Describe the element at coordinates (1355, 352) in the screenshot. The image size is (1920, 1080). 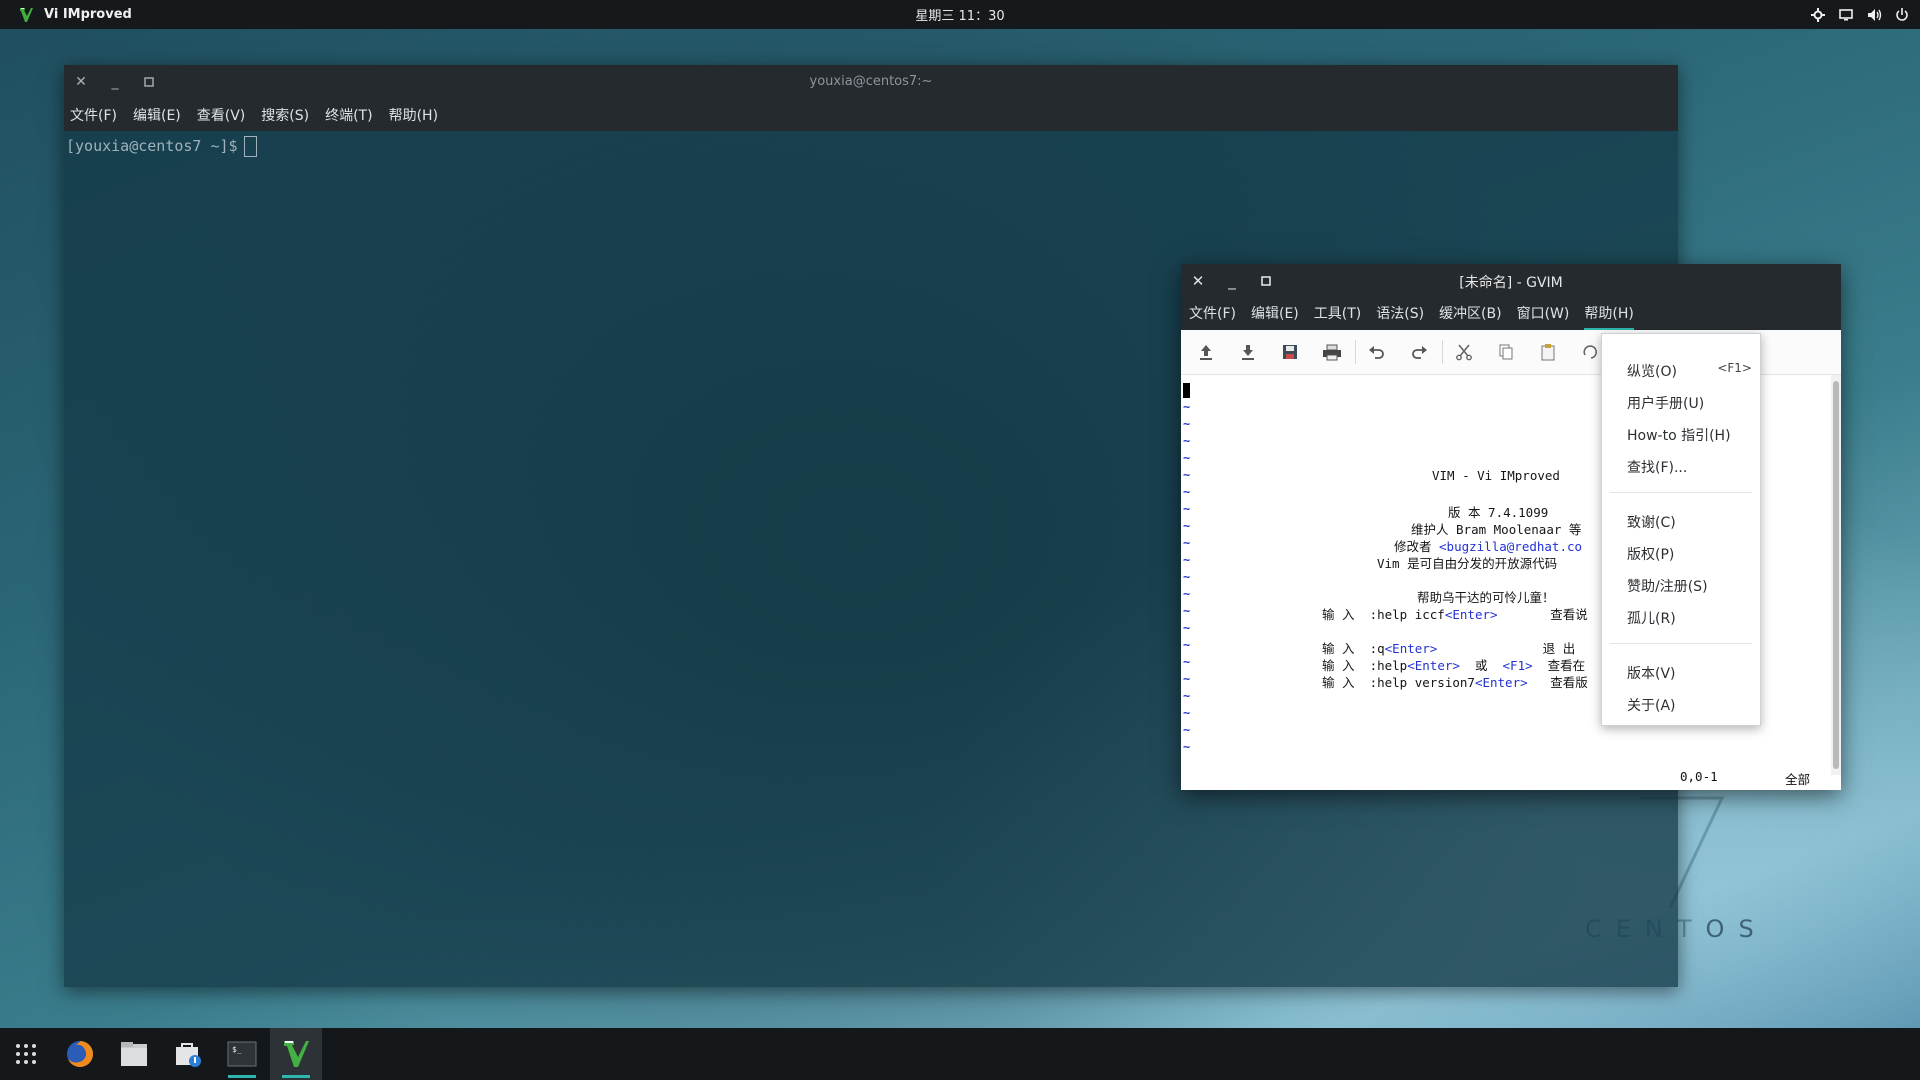
I see `toolbar-separator` at that location.